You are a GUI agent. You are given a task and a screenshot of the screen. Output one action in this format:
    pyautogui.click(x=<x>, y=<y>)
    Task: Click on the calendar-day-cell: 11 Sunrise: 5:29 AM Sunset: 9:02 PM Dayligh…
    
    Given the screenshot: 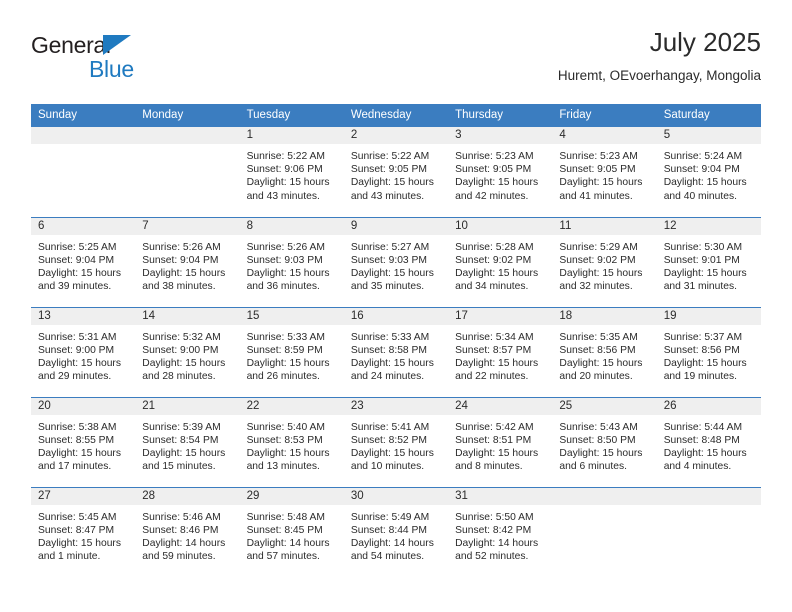 What is the action you would take?
    pyautogui.click(x=604, y=261)
    